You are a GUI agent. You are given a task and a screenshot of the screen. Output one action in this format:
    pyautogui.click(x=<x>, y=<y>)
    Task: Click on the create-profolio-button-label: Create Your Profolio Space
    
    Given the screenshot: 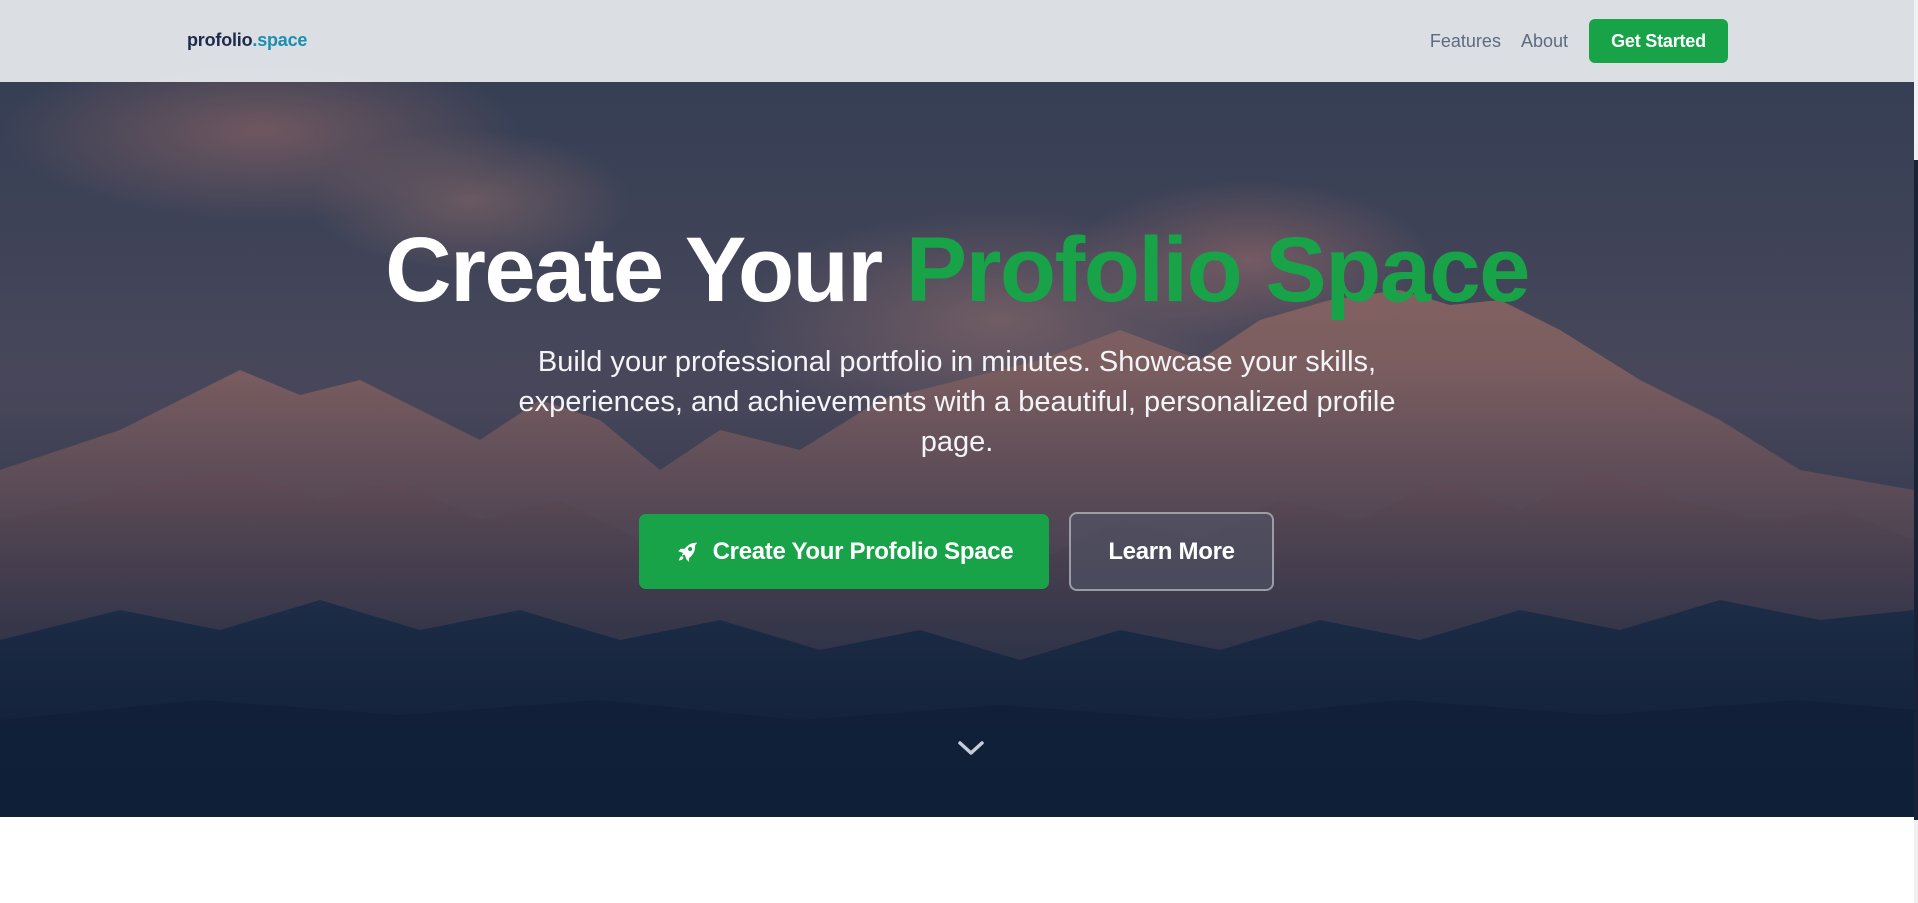 What is the action you would take?
    pyautogui.click(x=863, y=551)
    